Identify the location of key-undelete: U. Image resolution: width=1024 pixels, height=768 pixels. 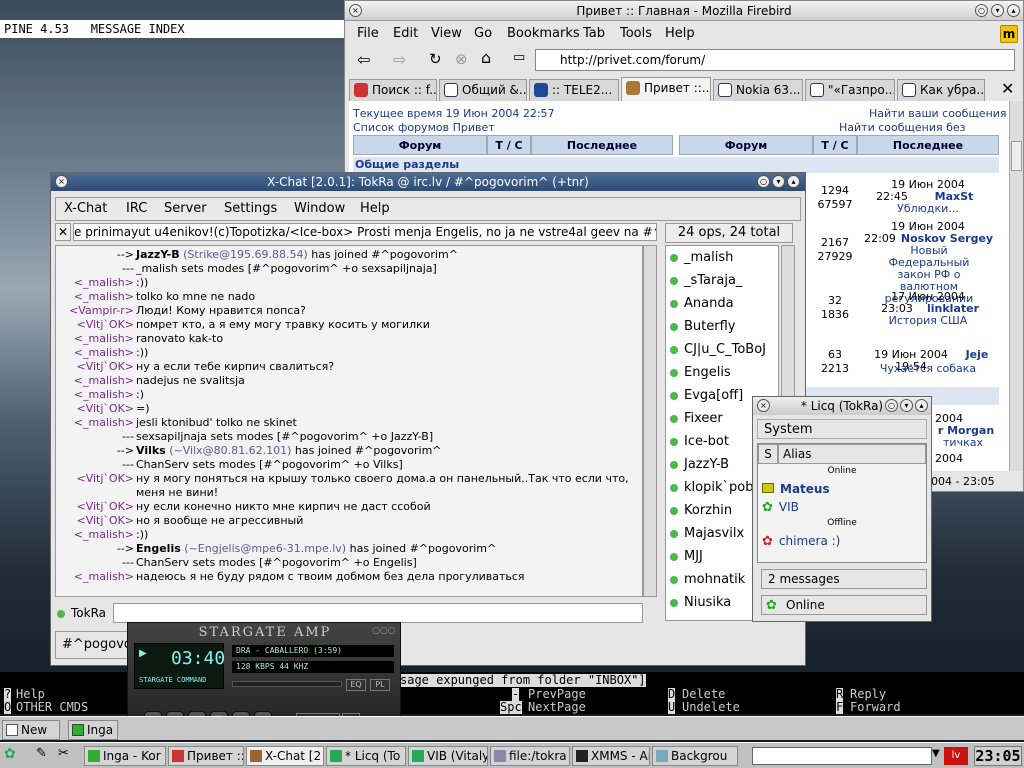
(672, 707).